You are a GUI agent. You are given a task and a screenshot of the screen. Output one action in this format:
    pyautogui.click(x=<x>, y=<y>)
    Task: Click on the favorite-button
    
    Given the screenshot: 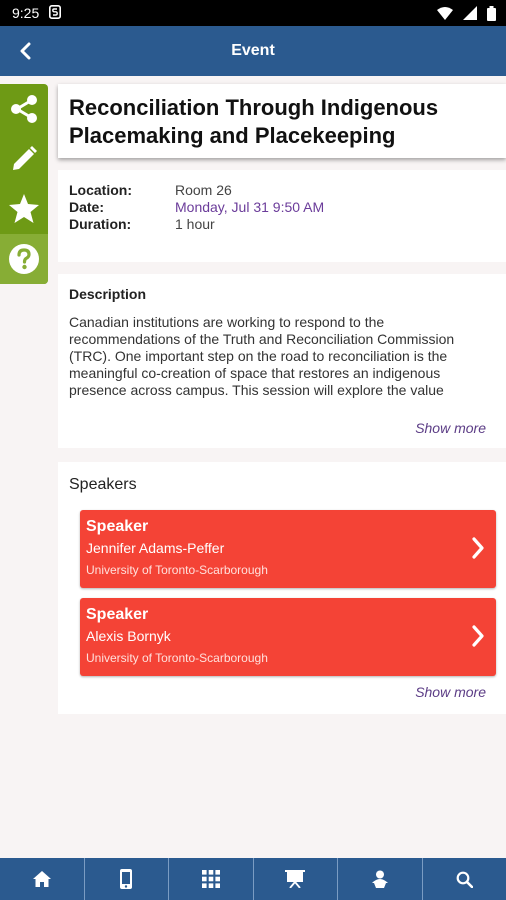 What is the action you would take?
    pyautogui.click(x=24, y=209)
    